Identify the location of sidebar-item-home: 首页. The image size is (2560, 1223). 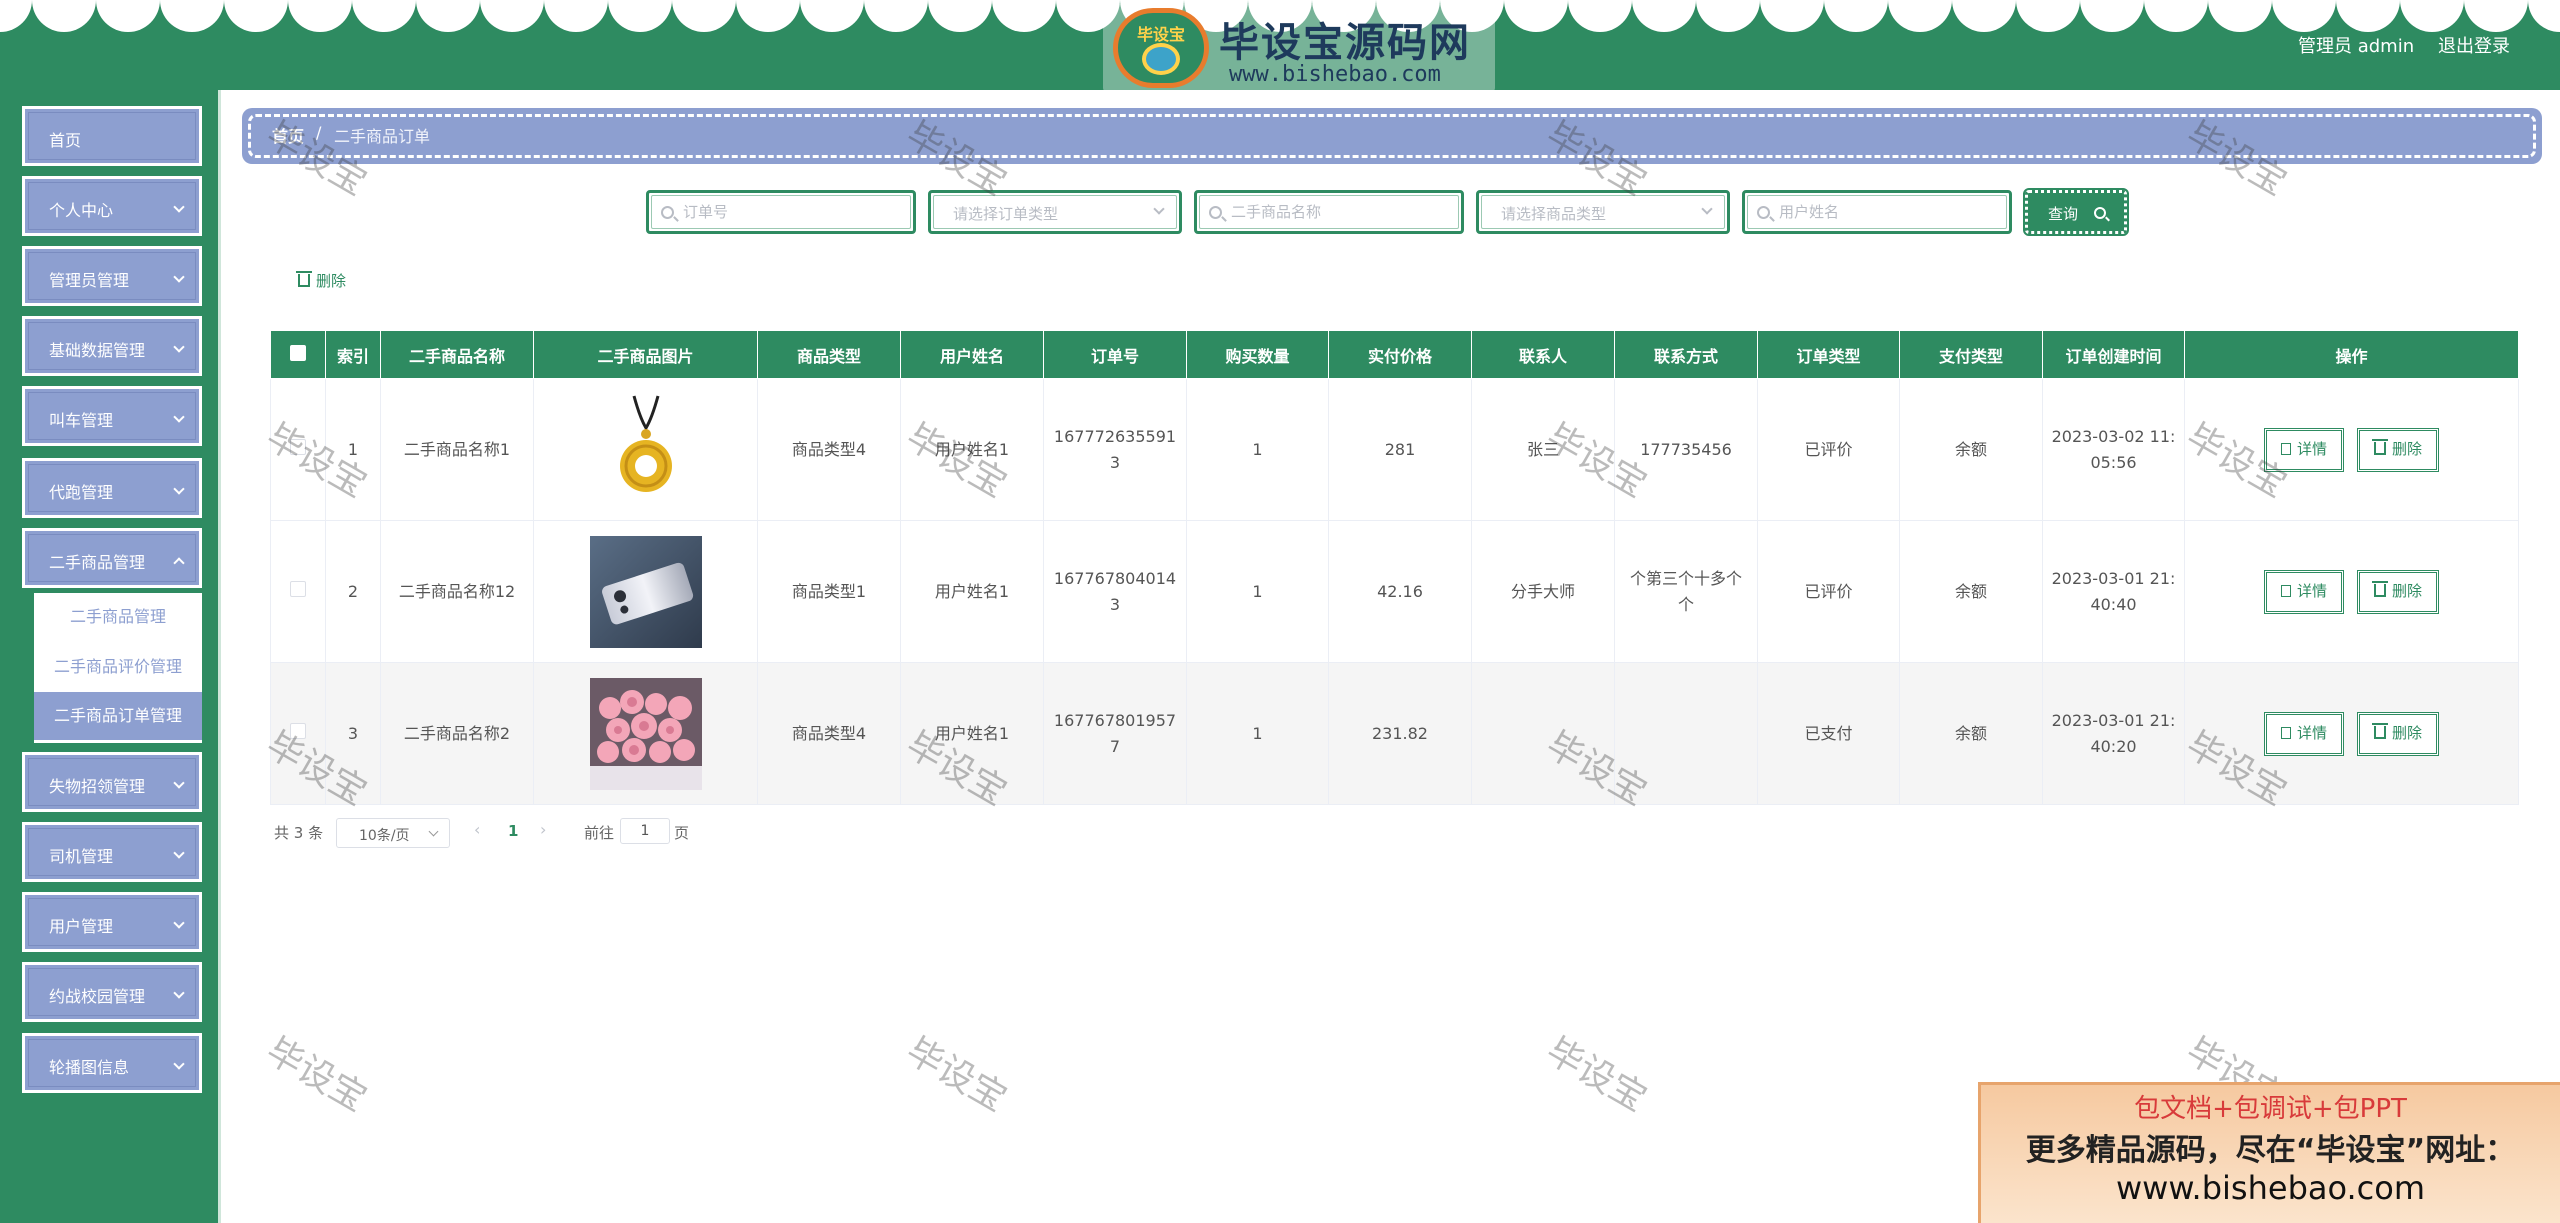
(112, 136).